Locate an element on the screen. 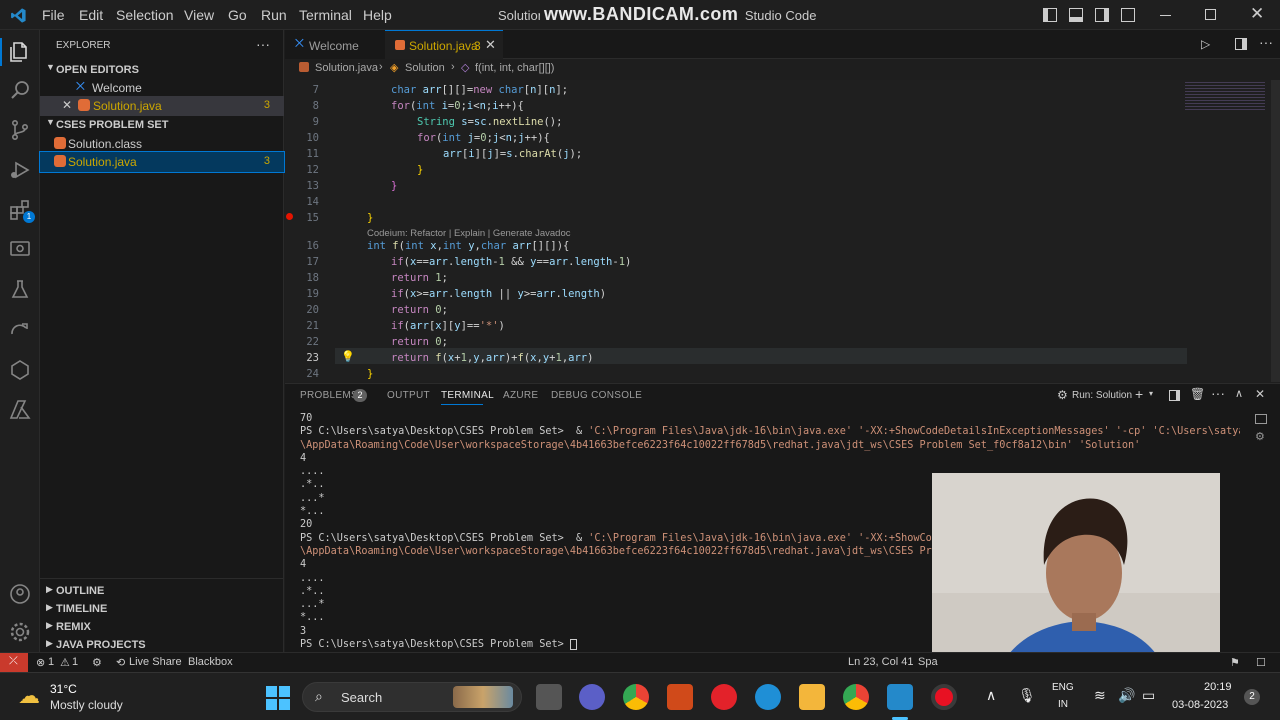  breakpoint-icon is located at coordinates (289, 216).